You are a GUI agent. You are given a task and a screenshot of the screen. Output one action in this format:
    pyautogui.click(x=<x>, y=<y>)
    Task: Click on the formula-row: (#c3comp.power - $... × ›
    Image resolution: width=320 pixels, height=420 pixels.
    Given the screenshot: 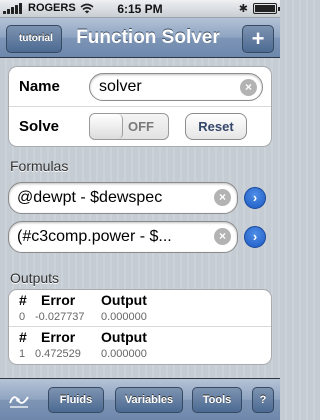 What is the action you would take?
    pyautogui.click(x=140, y=239)
    